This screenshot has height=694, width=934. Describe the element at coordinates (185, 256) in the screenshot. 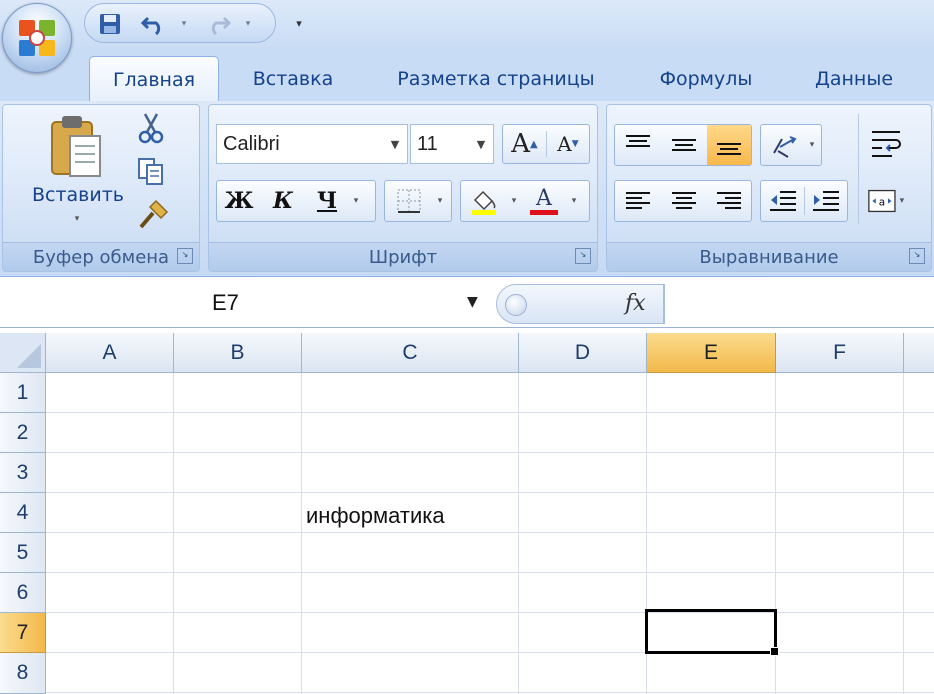

I see `clipboard-launcher-icon: ↘` at that location.